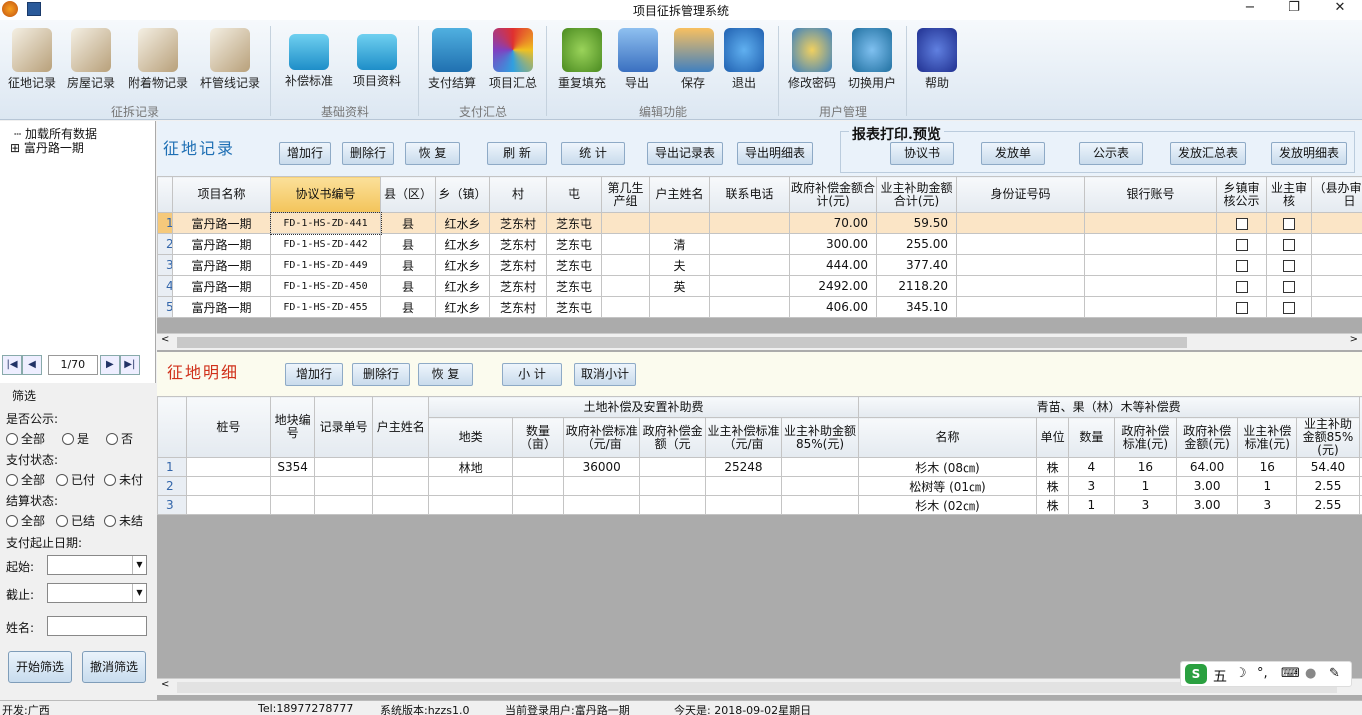 The image size is (1362, 715). Describe the element at coordinates (123, 479) in the screenshot. I see `pay-unpaid-radio: 未付` at that location.